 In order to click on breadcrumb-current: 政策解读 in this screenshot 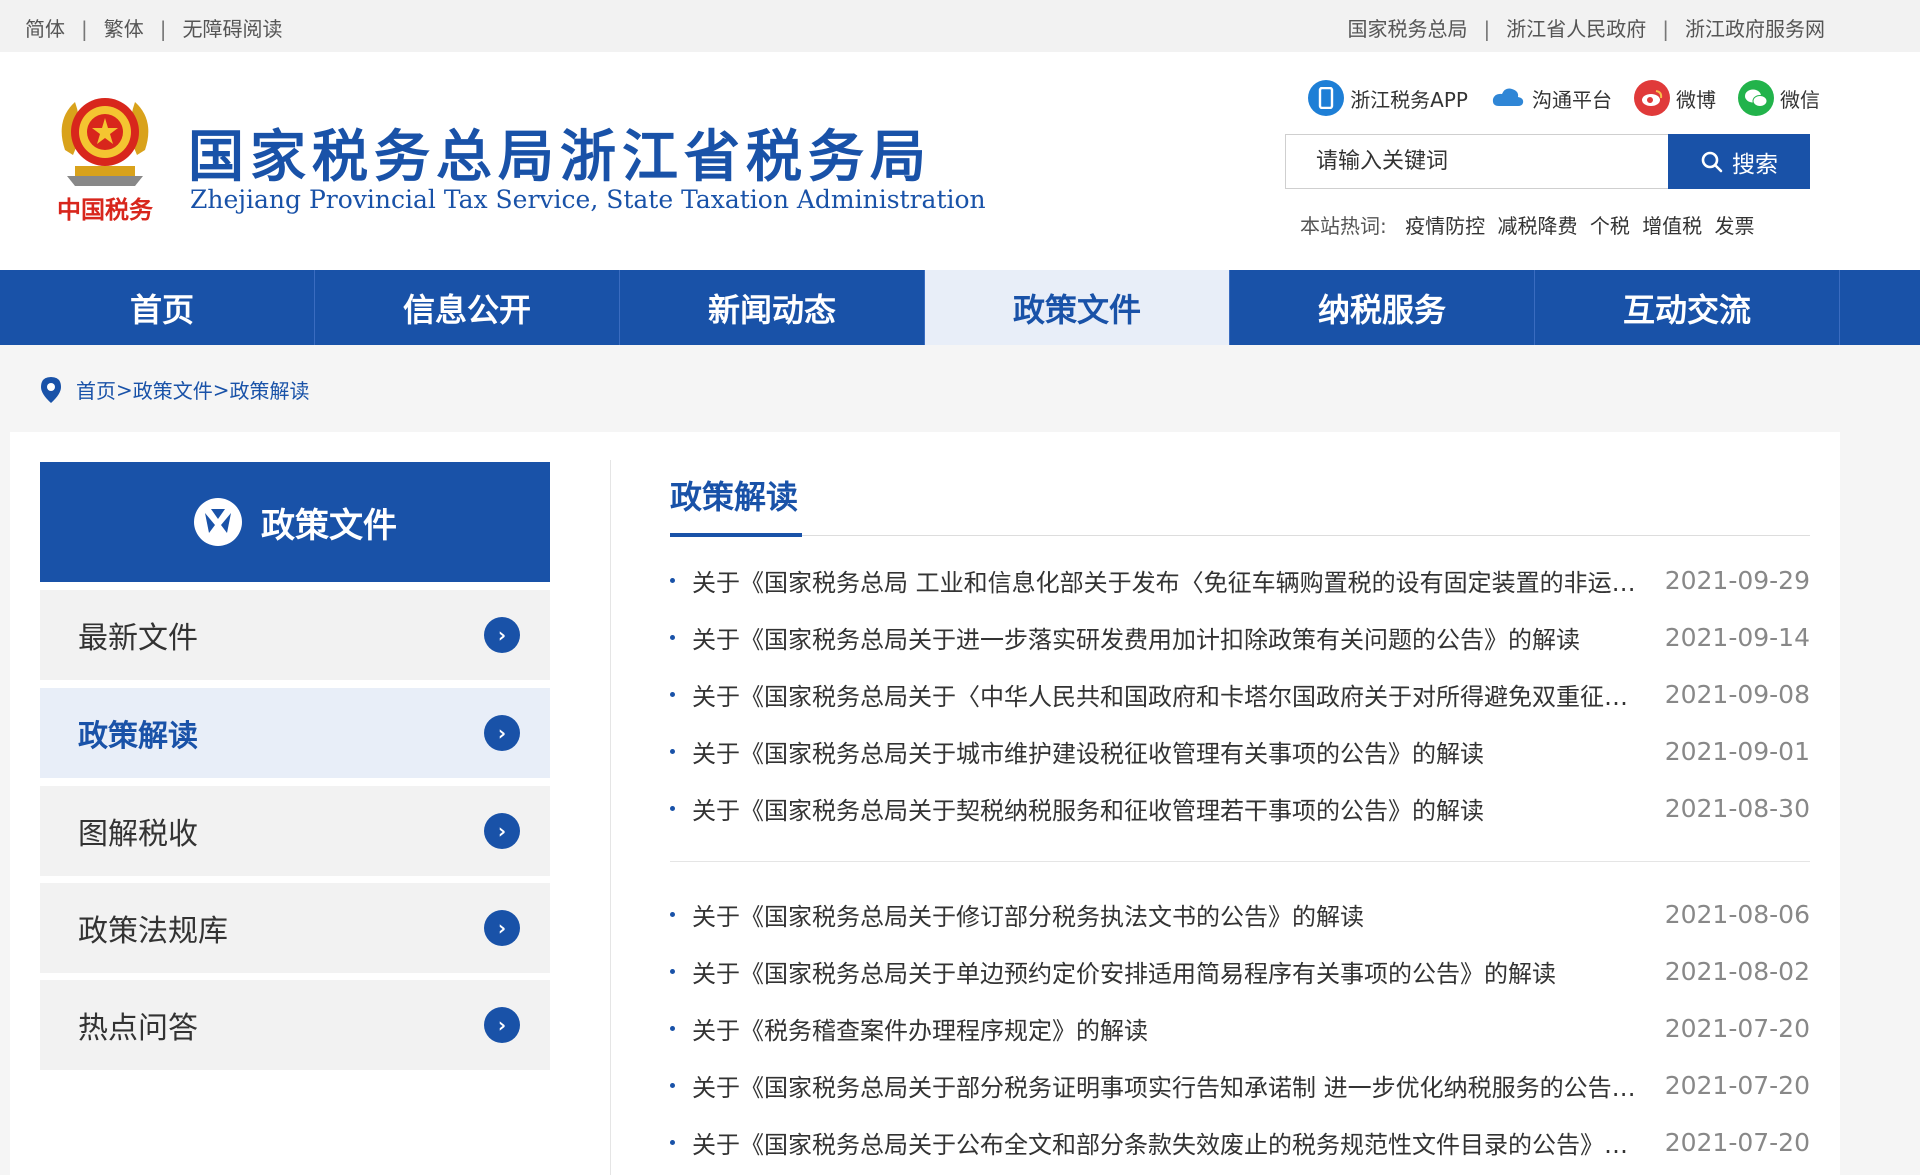, I will do `click(270, 389)`.